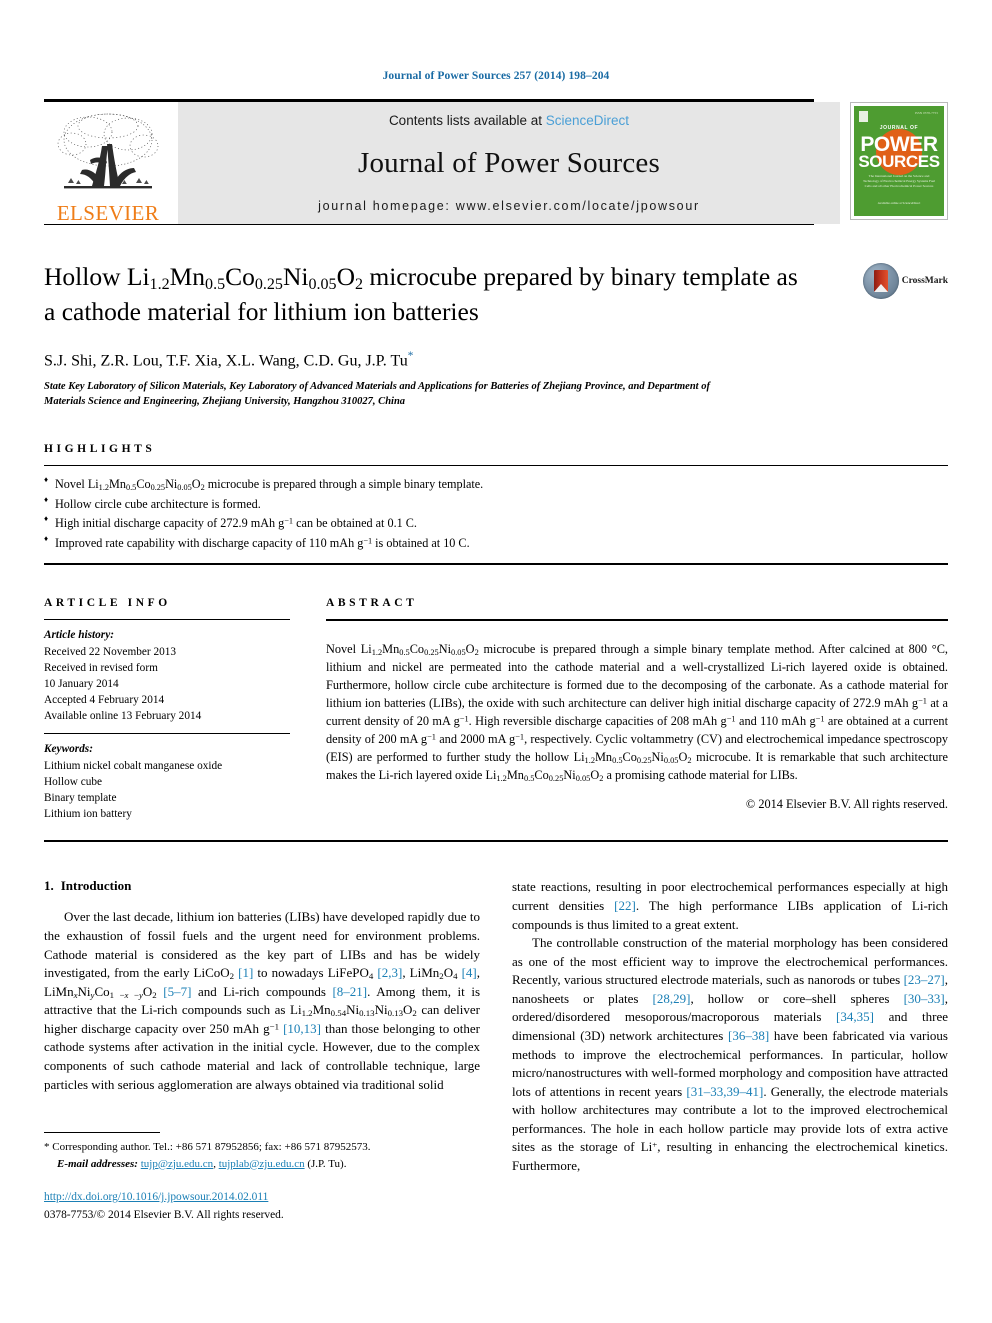 The width and height of the screenshot is (992, 1323). Describe the element at coordinates (97, 276) in the screenshot. I see `title-seg-1: Hollow Li` at that location.